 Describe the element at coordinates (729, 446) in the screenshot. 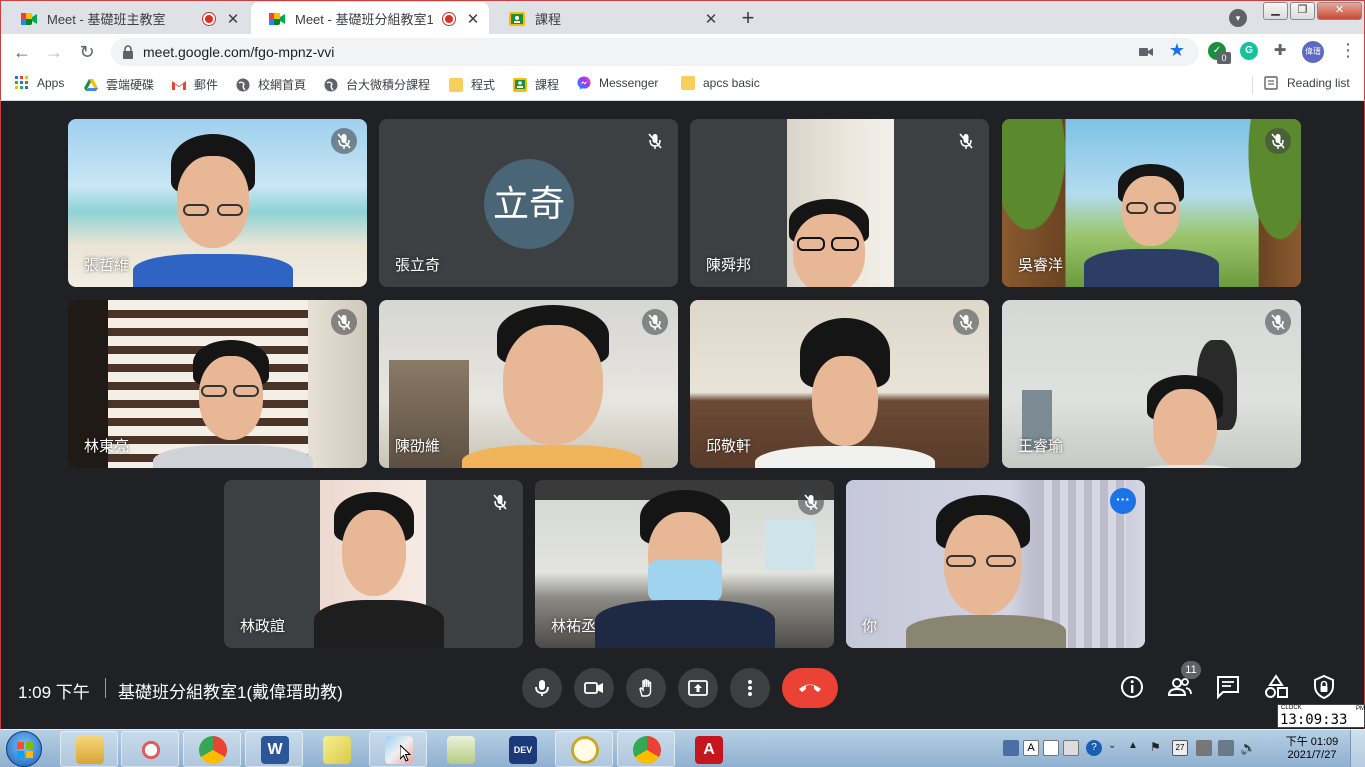

I see `participant-name: 邱敬軒` at that location.